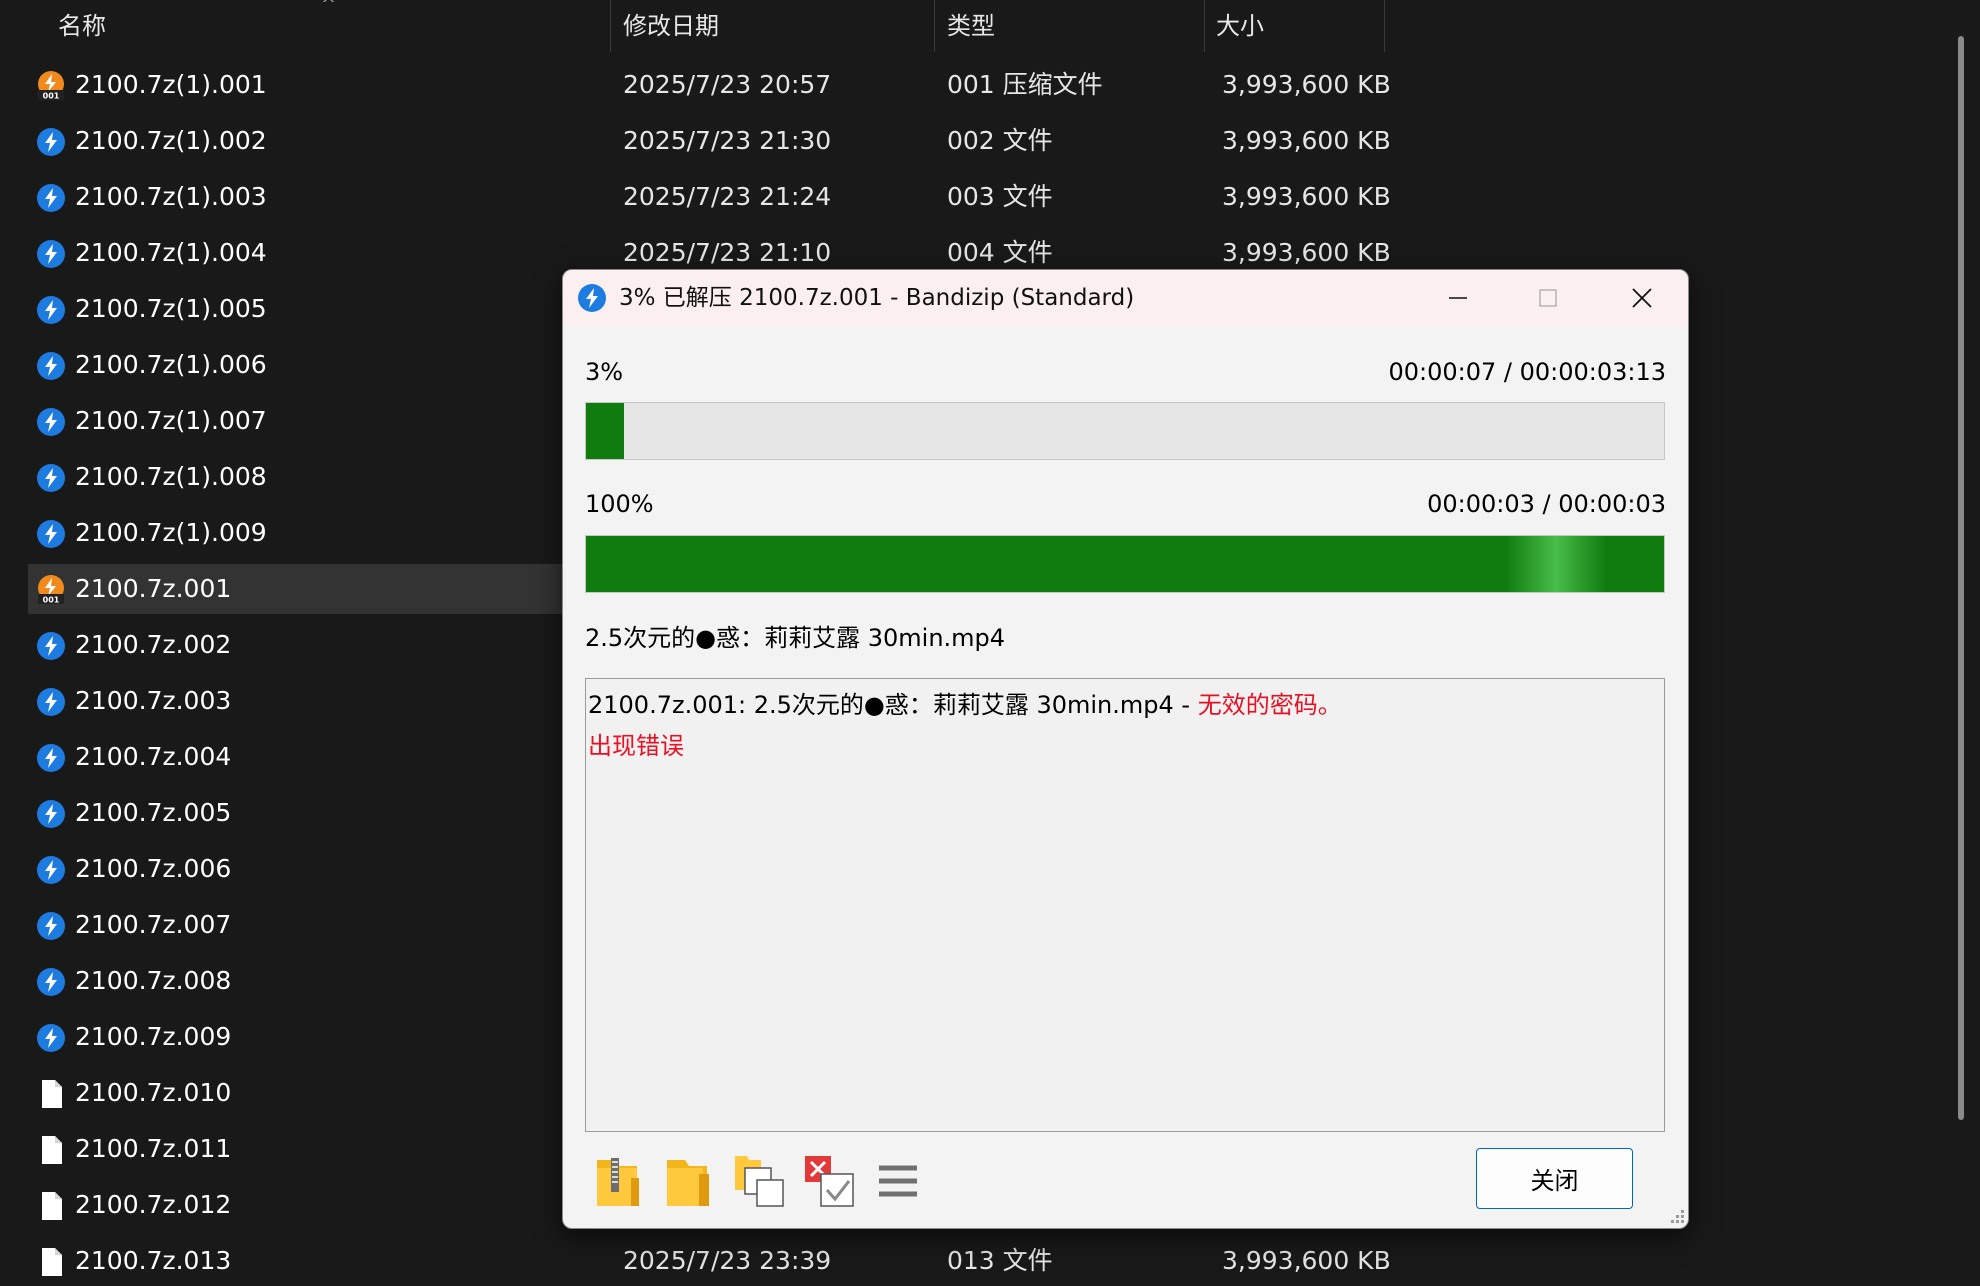 The height and width of the screenshot is (1286, 1980). I want to click on dialog-titlebar: 3% 已解压 2100.7z.001 - Bandizip (Standard), so click(1125, 298).